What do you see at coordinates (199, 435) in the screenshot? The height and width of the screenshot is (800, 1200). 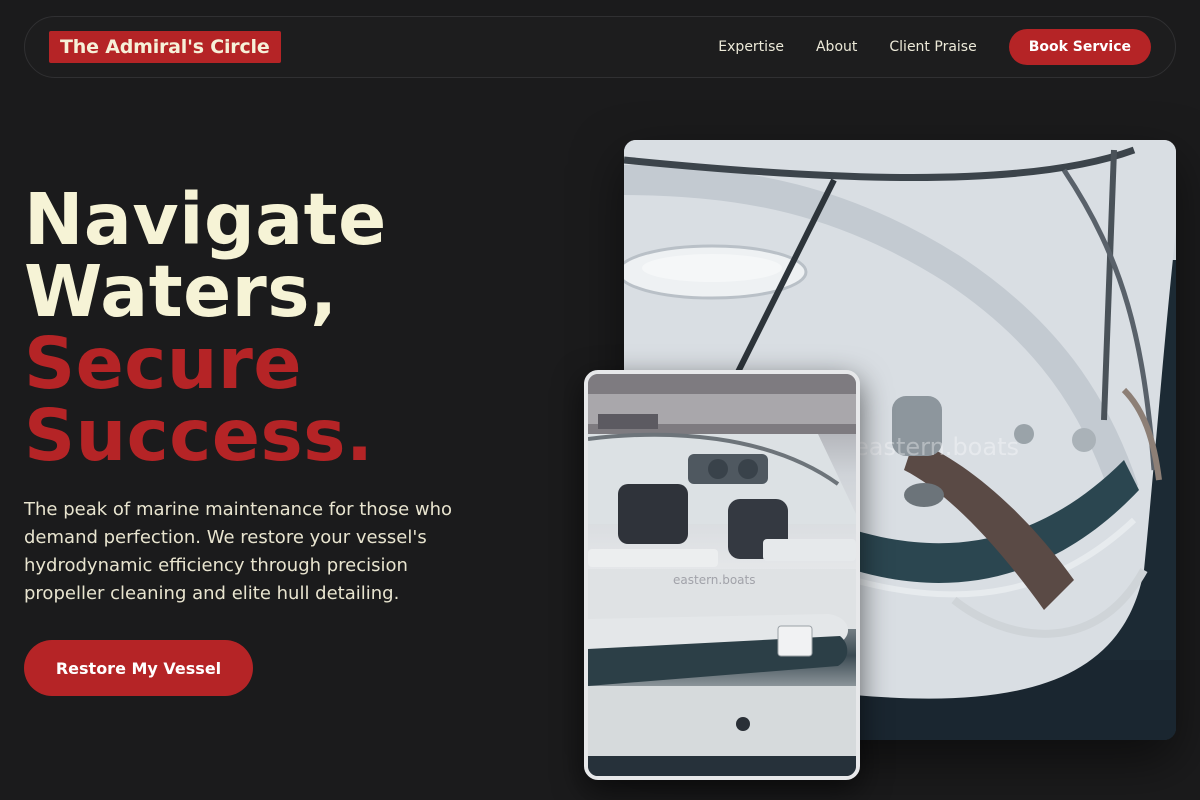 I see `hero-title-line-4: Success.` at bounding box center [199, 435].